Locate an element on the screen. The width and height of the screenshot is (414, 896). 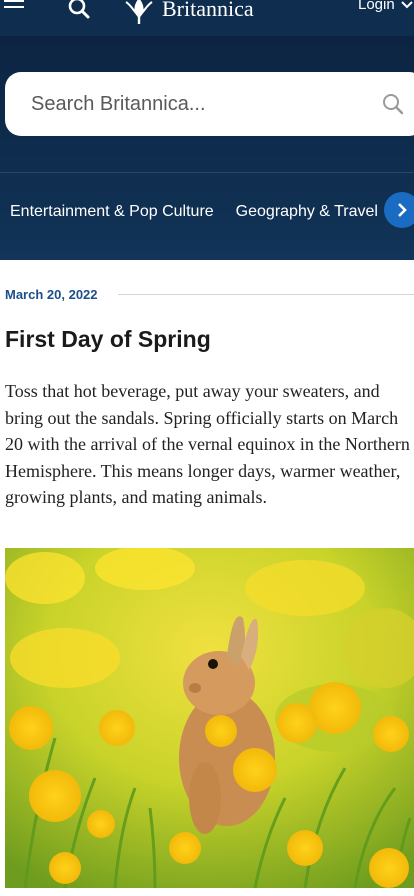
search-box is located at coordinates (209, 104).